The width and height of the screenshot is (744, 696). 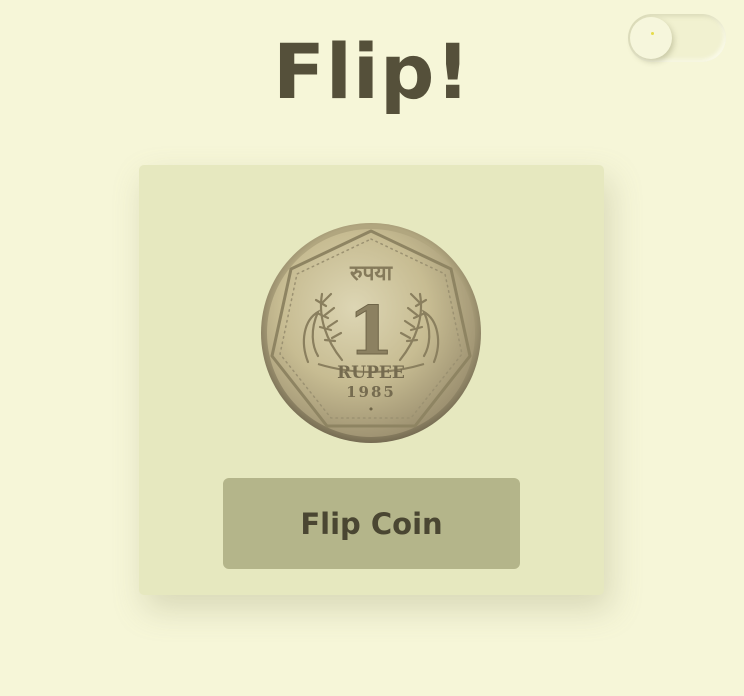 I want to click on coin-year: 1985, so click(x=371, y=392).